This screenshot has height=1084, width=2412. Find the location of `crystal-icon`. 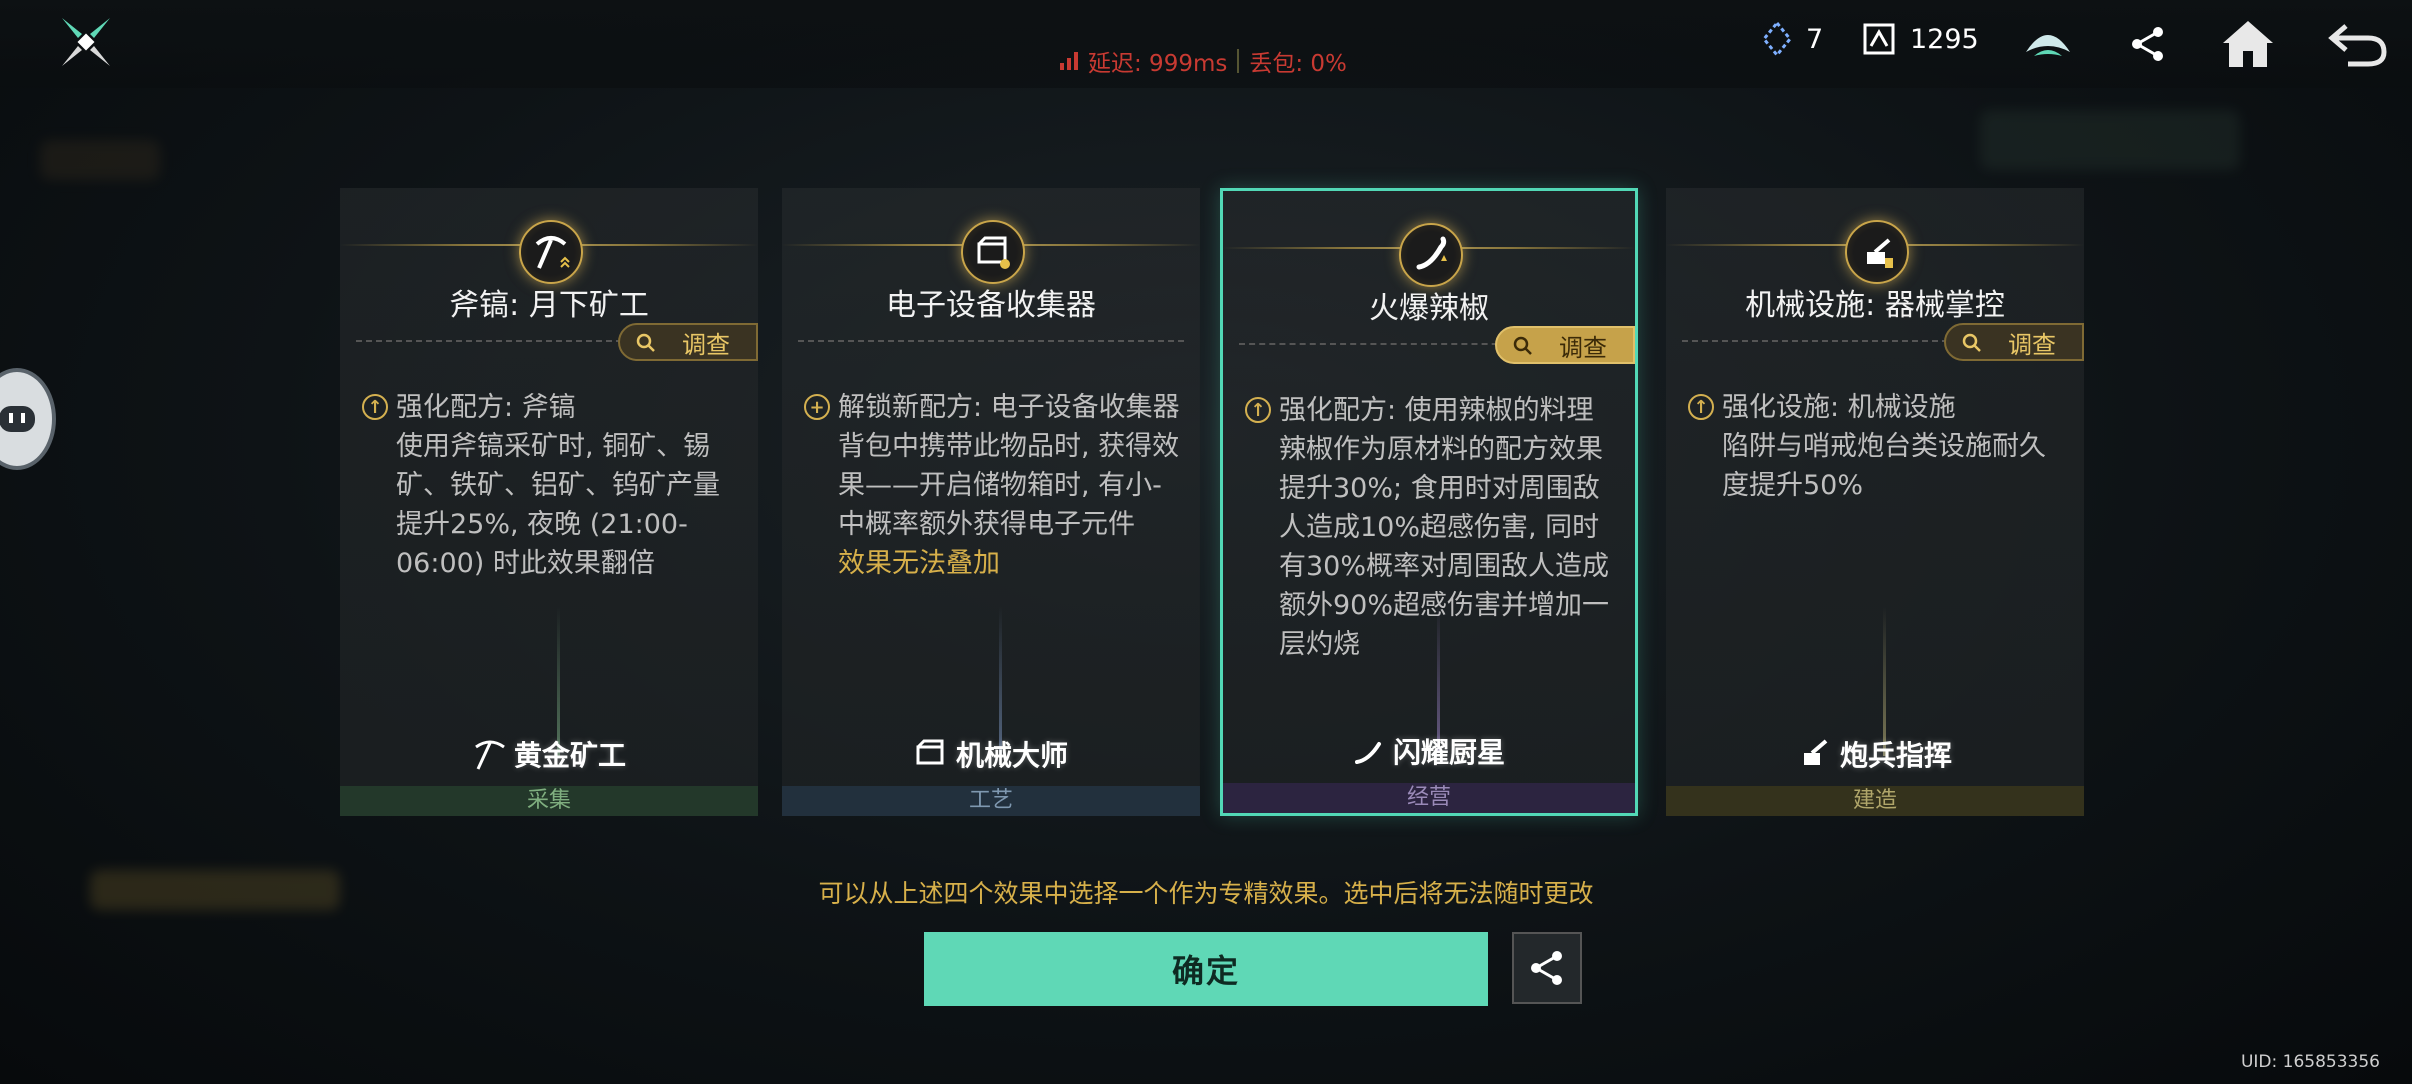

crystal-icon is located at coordinates (1777, 39).